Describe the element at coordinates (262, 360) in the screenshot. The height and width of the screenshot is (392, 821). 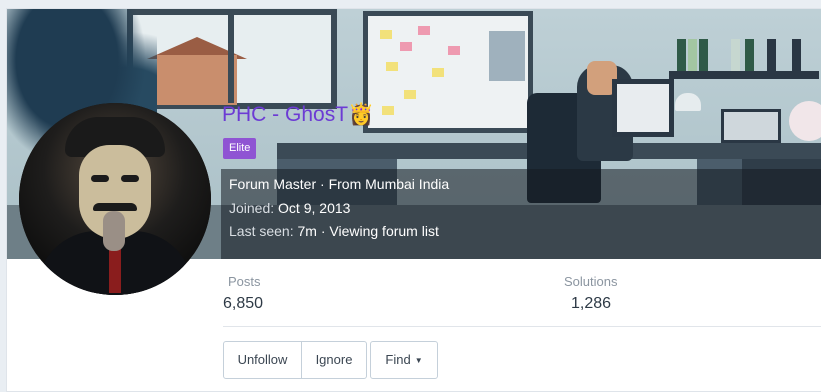
I see `unfollow-button: Unfollow` at that location.